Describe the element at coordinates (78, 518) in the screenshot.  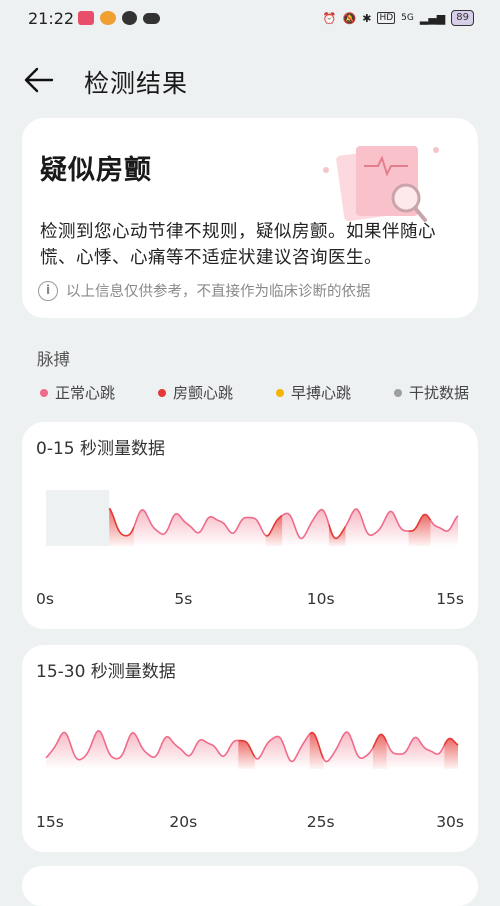
I see `interference-block` at that location.